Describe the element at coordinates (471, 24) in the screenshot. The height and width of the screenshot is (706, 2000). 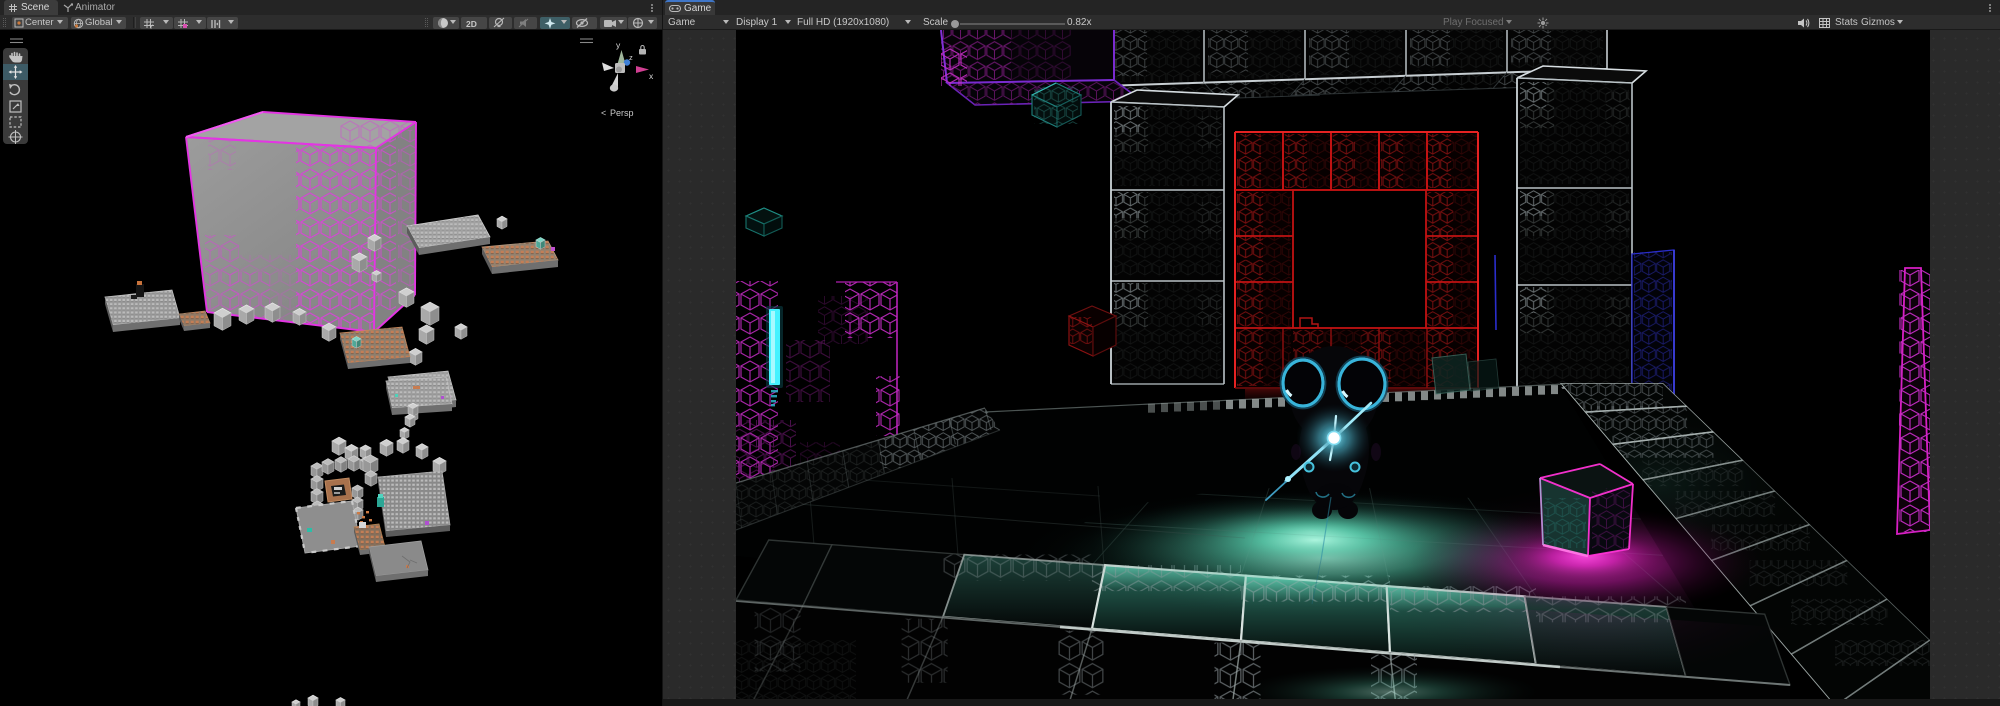
I see `svg-text: 2D` at that location.